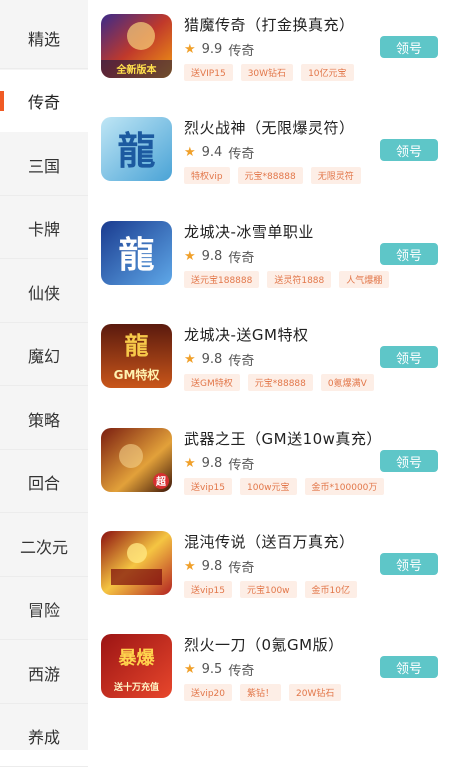 This screenshot has width=450, height=767. I want to click on game-icon: 暴爆 送十万充值, so click(136, 666).